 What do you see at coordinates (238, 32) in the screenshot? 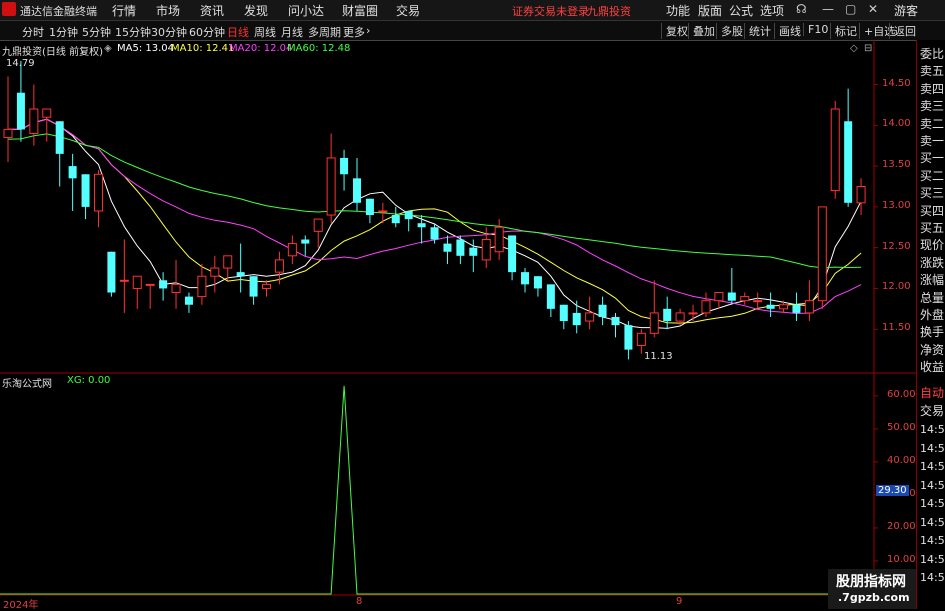
I see `period-daily: 日线` at bounding box center [238, 32].